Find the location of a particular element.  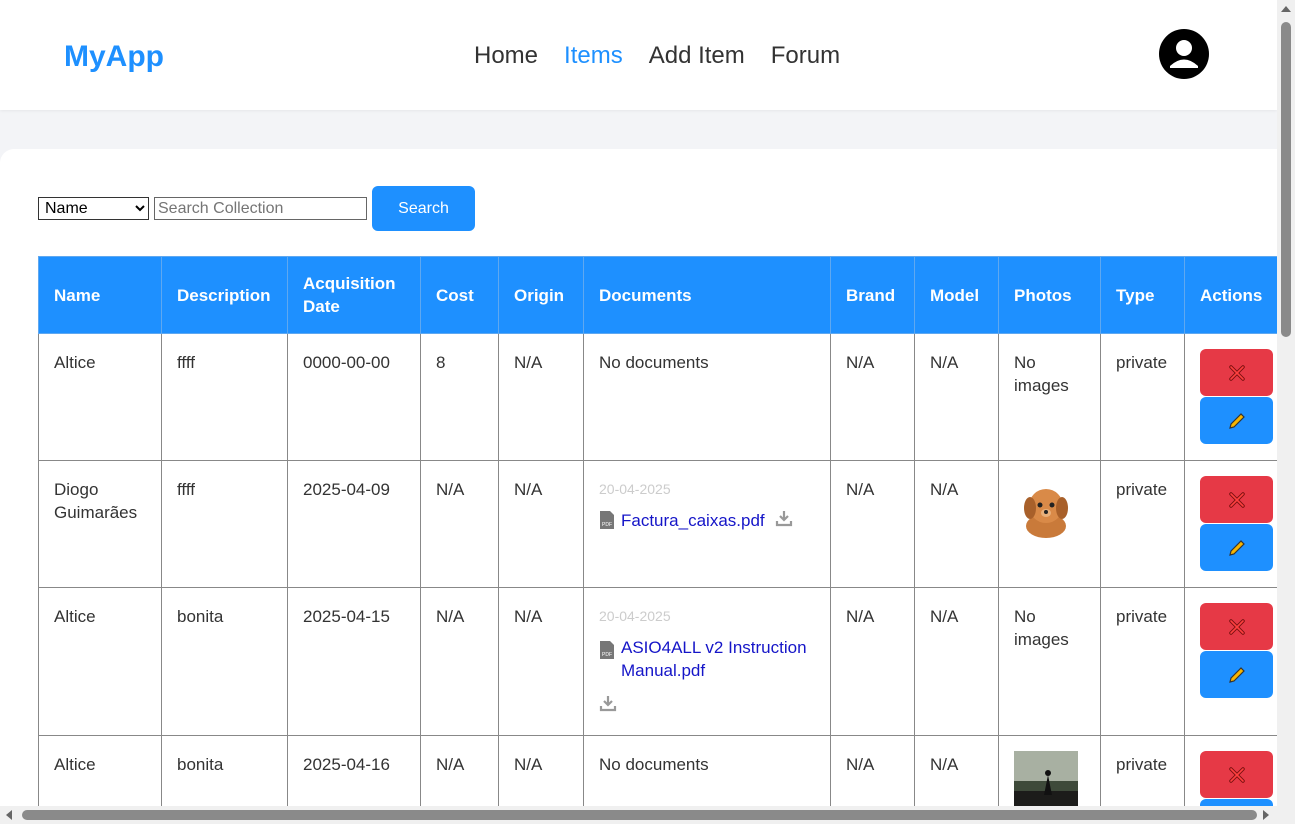

cell-date: 2025-04-16 is located at coordinates (354, 772).